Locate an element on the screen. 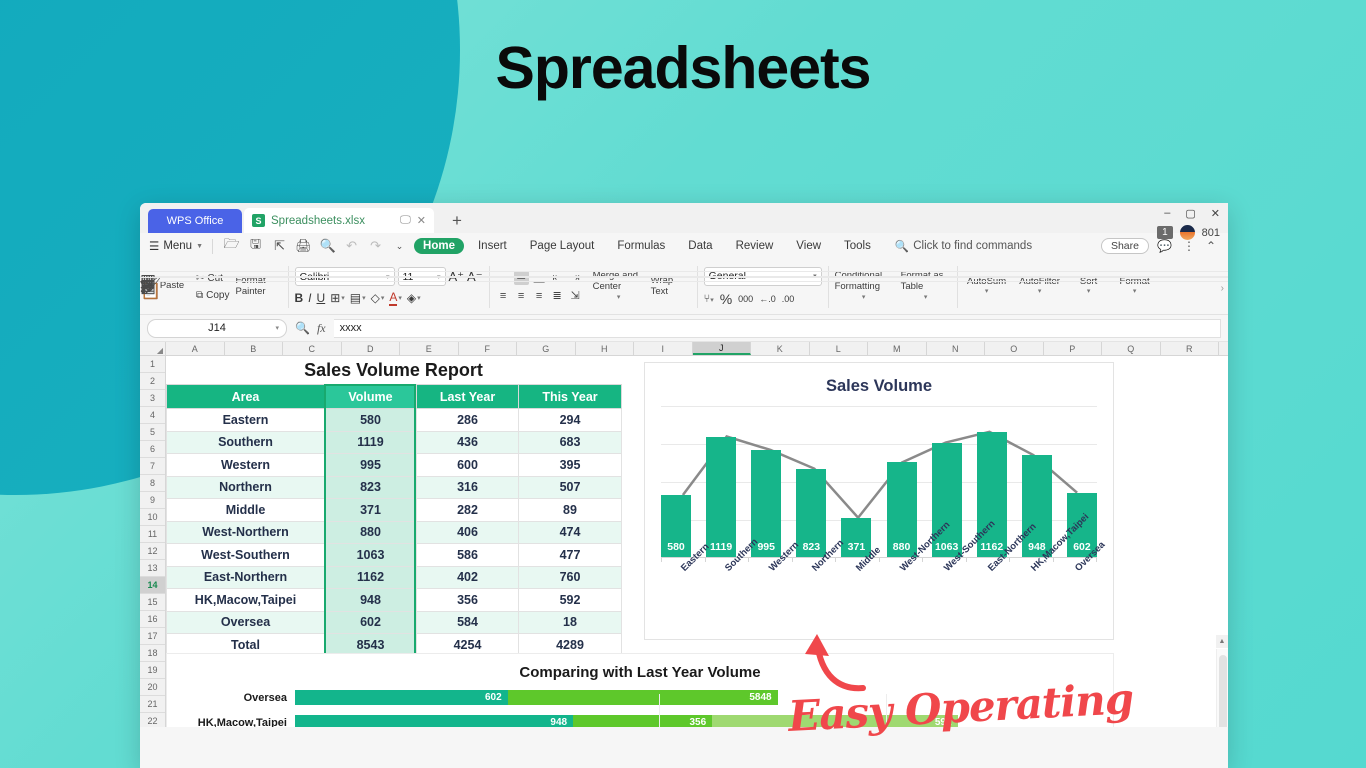 The width and height of the screenshot is (1366, 768). row-header-20: 20 is located at coordinates (152, 687).